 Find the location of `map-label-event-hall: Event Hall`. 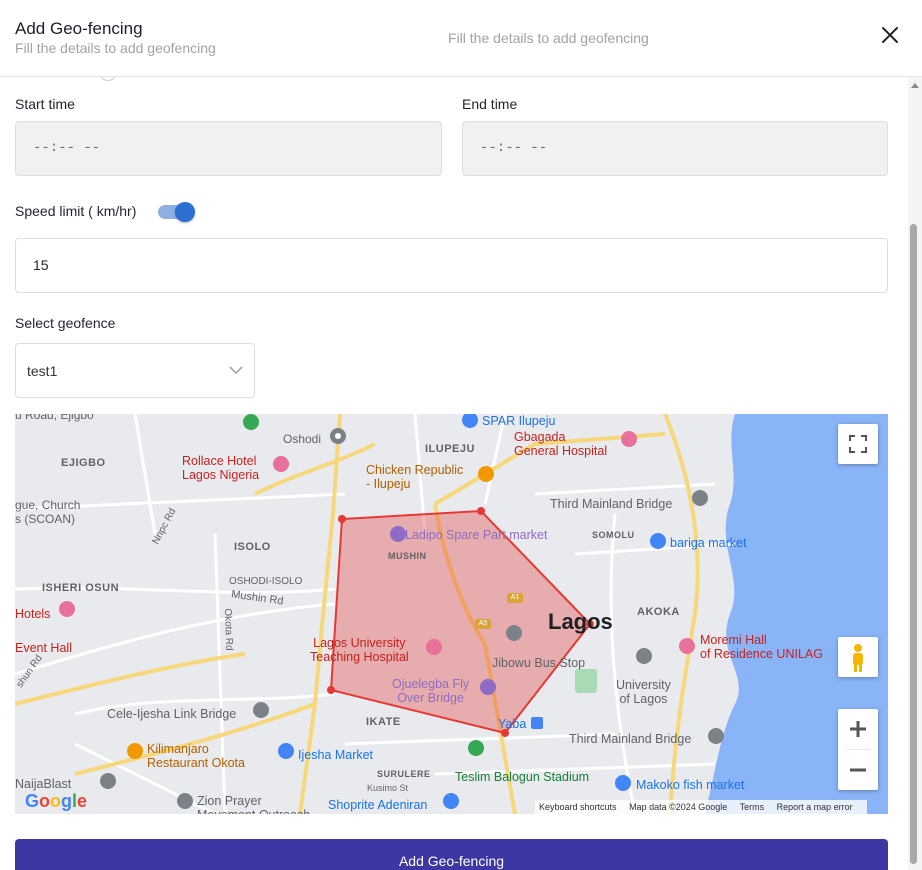

map-label-event-hall: Event Hall is located at coordinates (43, 648).